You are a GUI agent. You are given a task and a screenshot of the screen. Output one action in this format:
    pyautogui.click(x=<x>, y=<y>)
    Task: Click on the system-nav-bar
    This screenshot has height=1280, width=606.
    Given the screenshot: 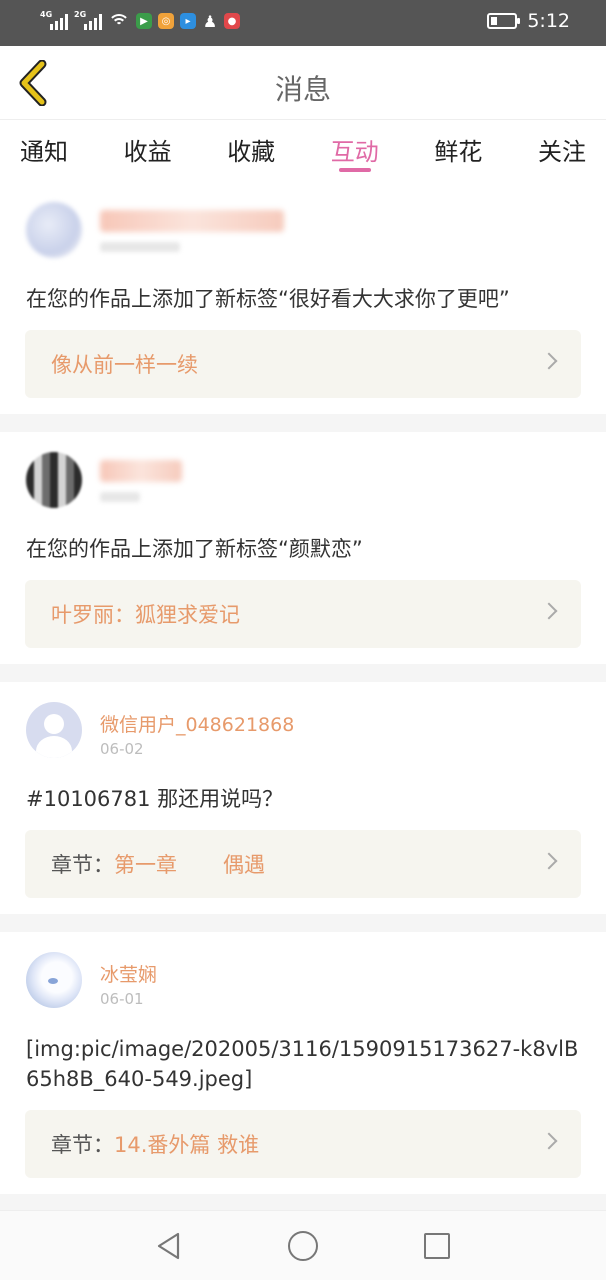 What is the action you would take?
    pyautogui.click(x=303, y=1245)
    